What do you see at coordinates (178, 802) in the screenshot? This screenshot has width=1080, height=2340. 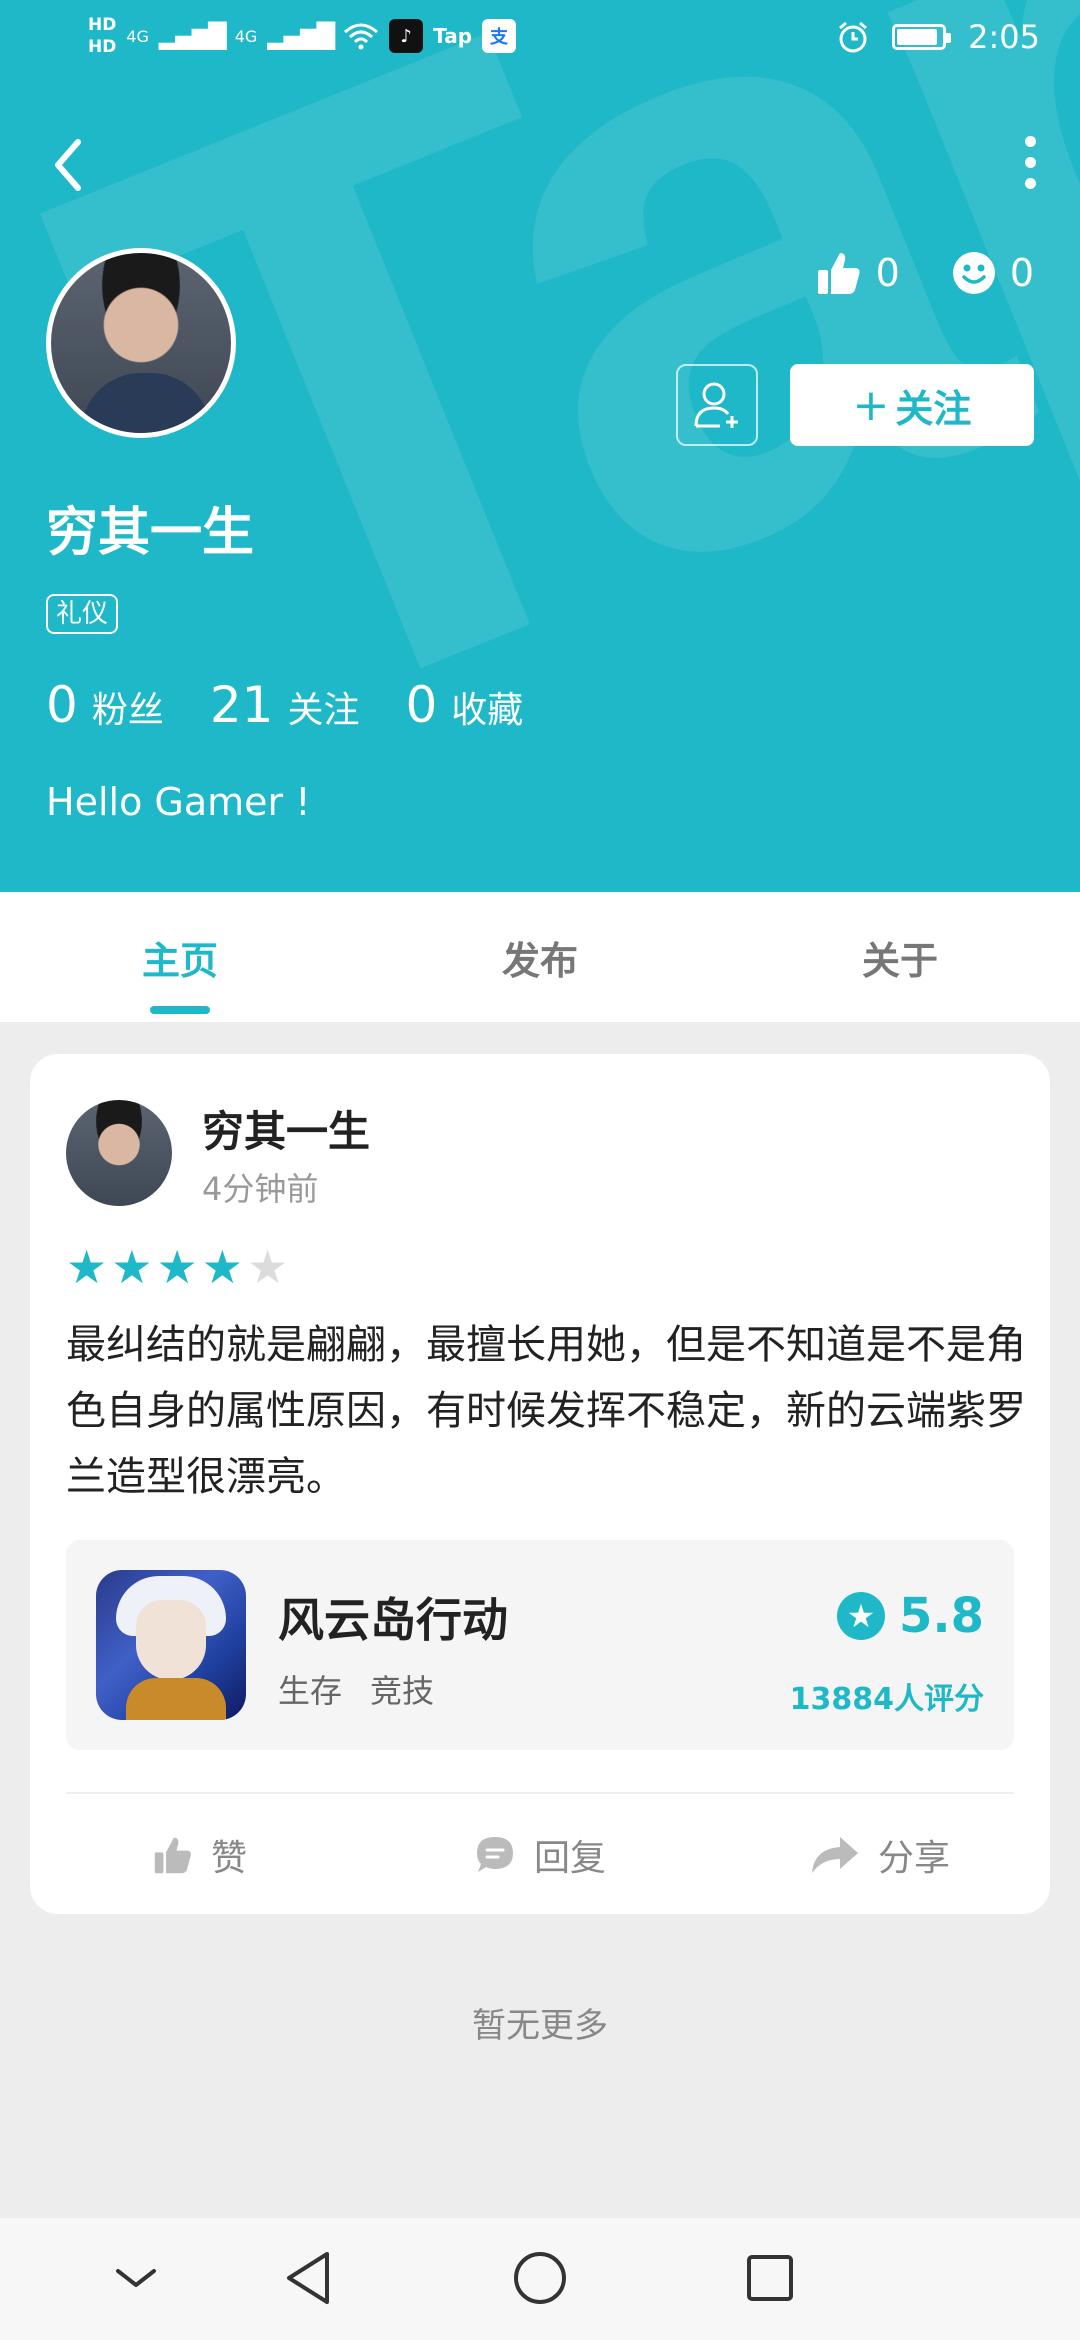 I see `profile-bio: Hello Gamer !` at bounding box center [178, 802].